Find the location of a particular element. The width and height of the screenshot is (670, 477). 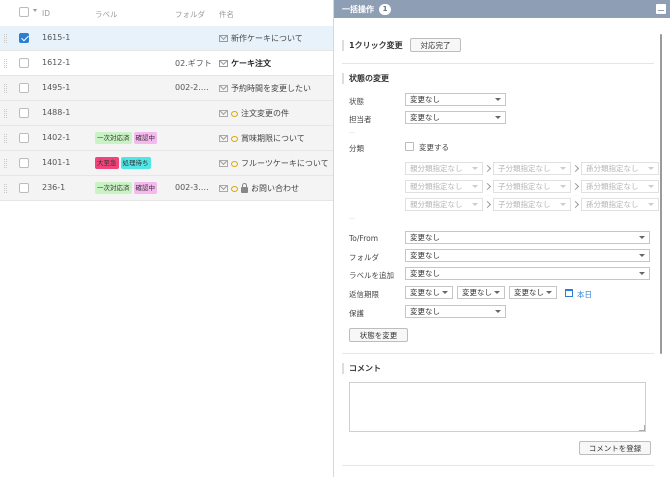

header-subject: 件名 is located at coordinates (226, 14).